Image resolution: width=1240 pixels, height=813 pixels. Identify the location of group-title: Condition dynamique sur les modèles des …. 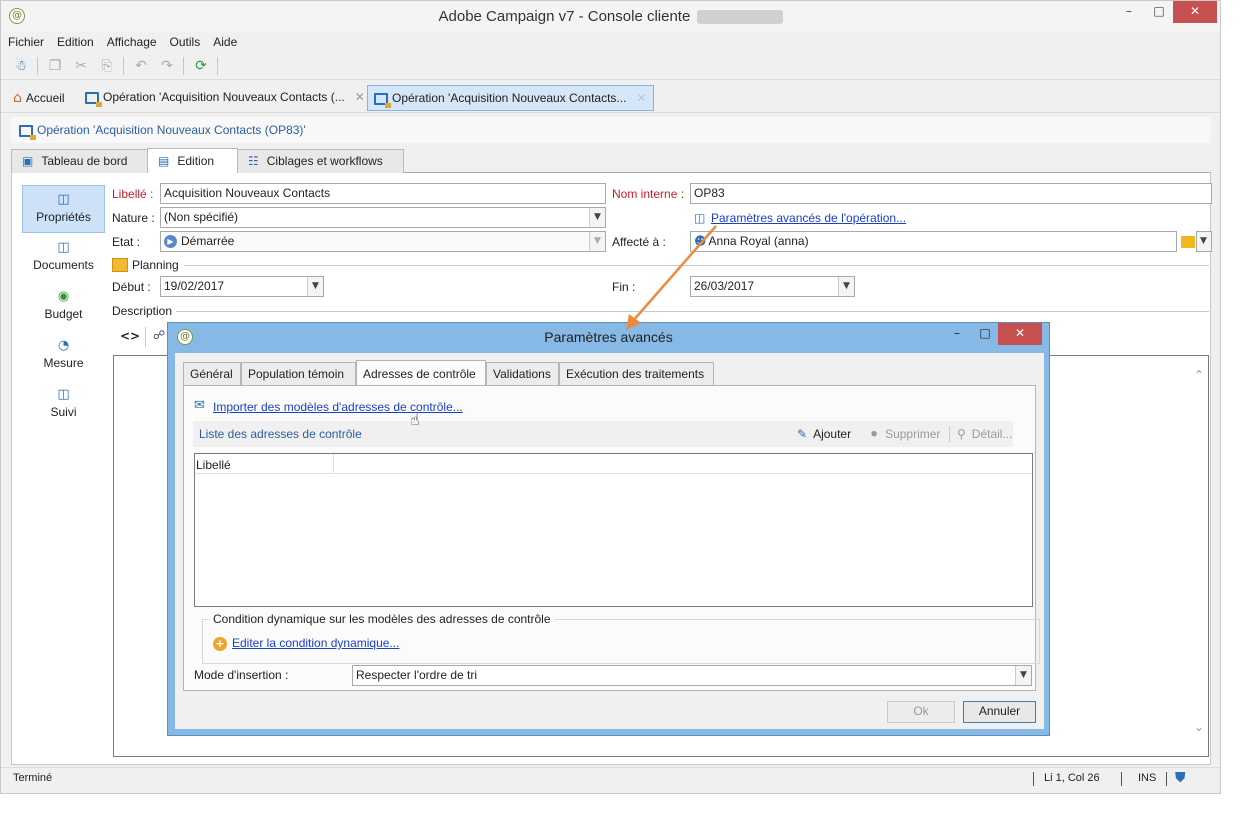
(382, 619).